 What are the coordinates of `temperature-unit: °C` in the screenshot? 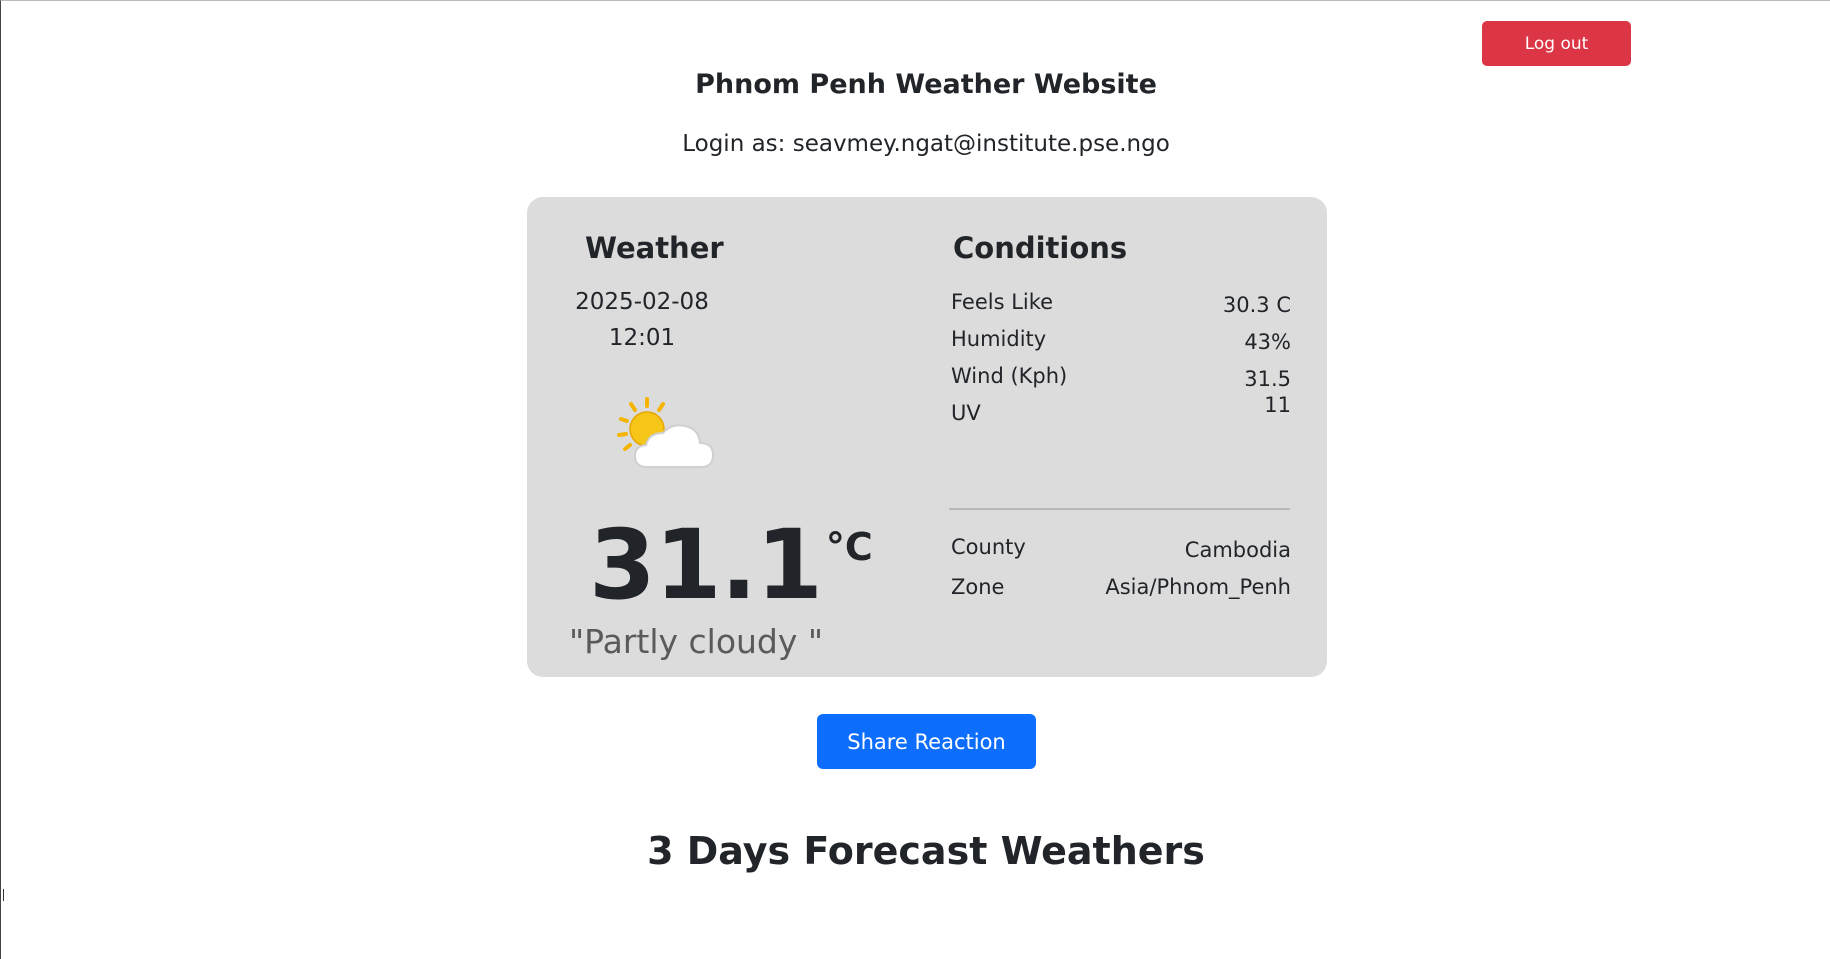 It's located at (849, 547).